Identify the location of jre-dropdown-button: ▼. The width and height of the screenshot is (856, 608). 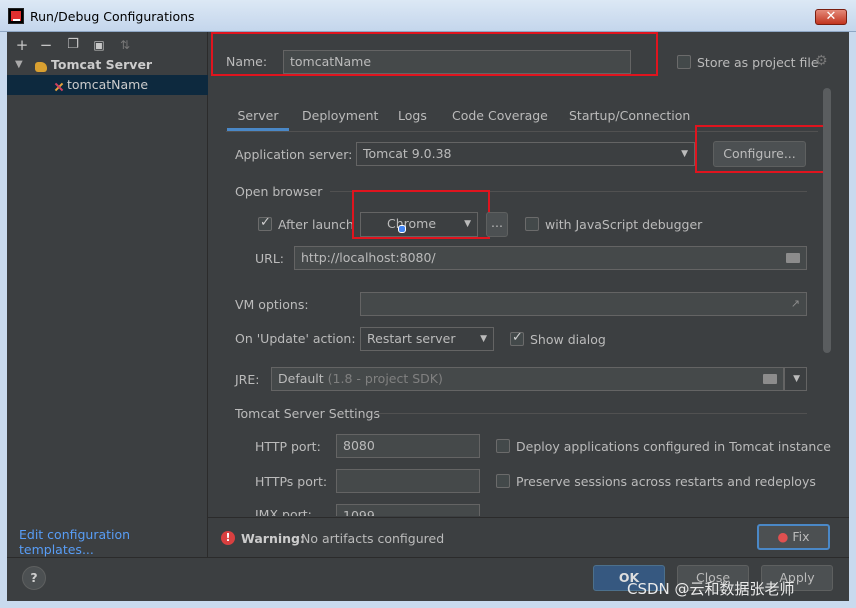
(795, 379).